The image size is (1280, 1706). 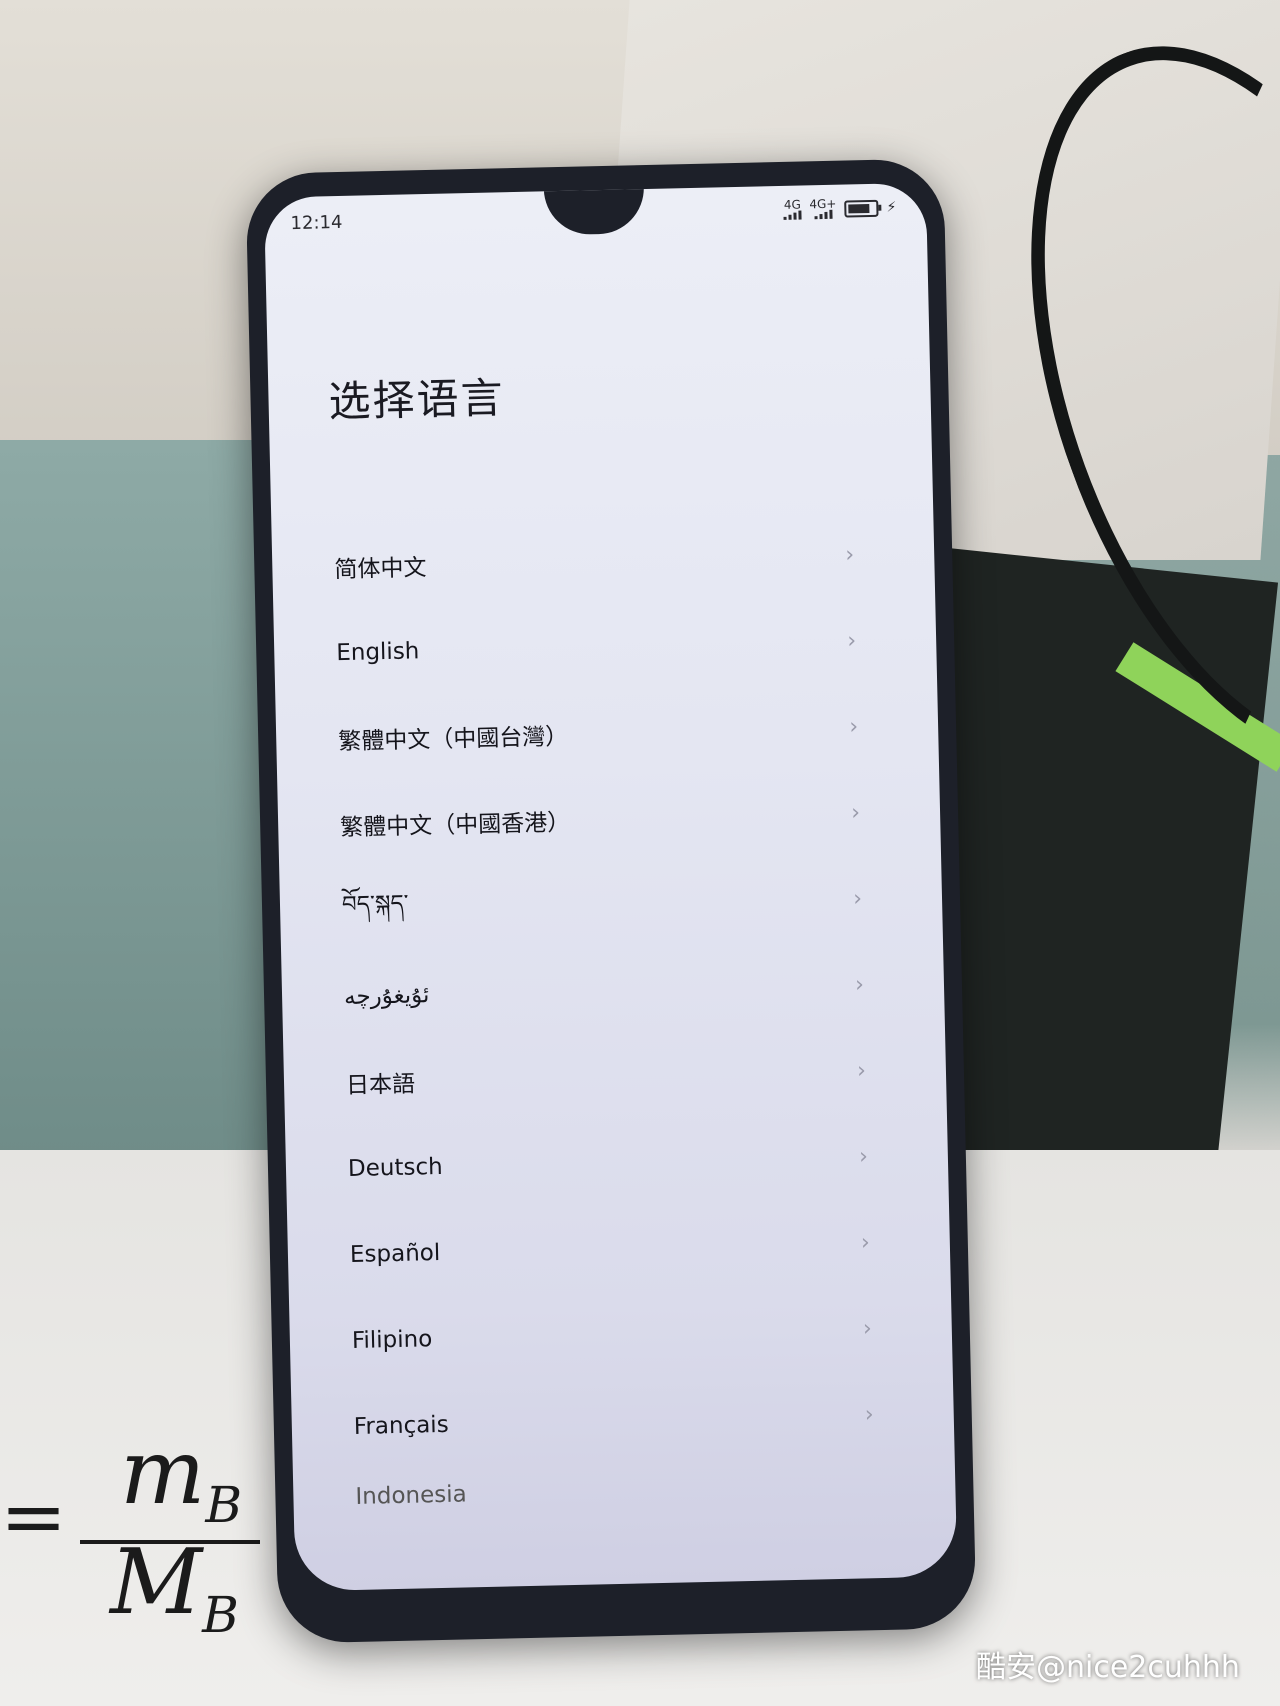 I want to click on language-item-english: English ›, so click(x=605, y=647).